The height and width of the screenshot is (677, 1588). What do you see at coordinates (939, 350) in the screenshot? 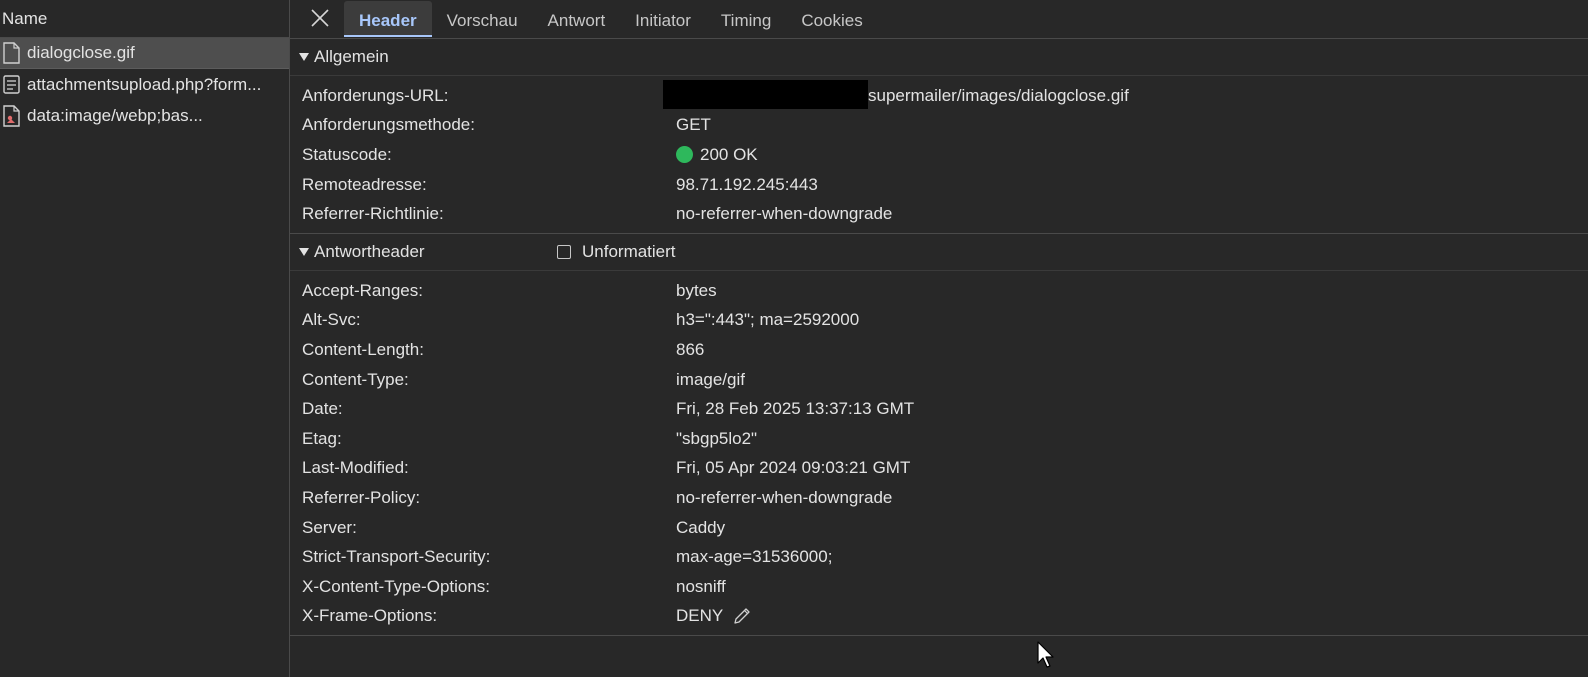
I see `response-header-row: Content-Length: 866` at bounding box center [939, 350].